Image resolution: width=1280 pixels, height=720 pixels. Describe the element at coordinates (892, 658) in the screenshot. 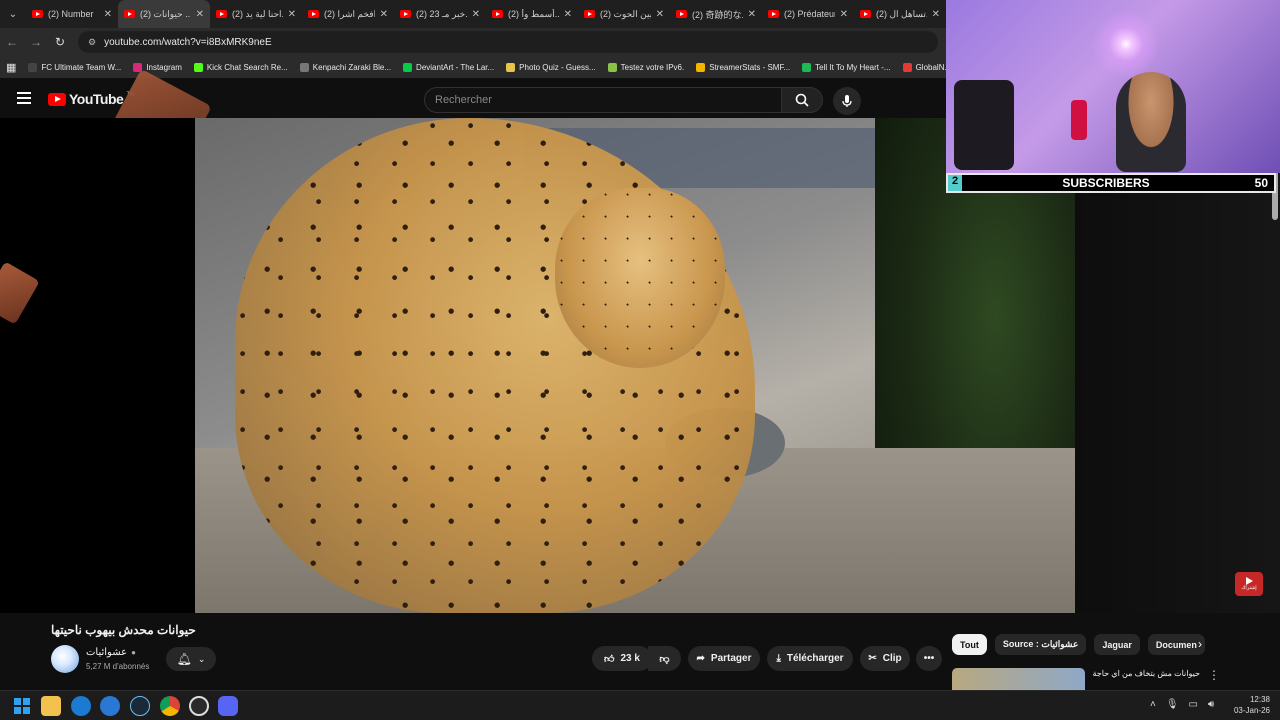

I see `clip-label: Clip` at that location.